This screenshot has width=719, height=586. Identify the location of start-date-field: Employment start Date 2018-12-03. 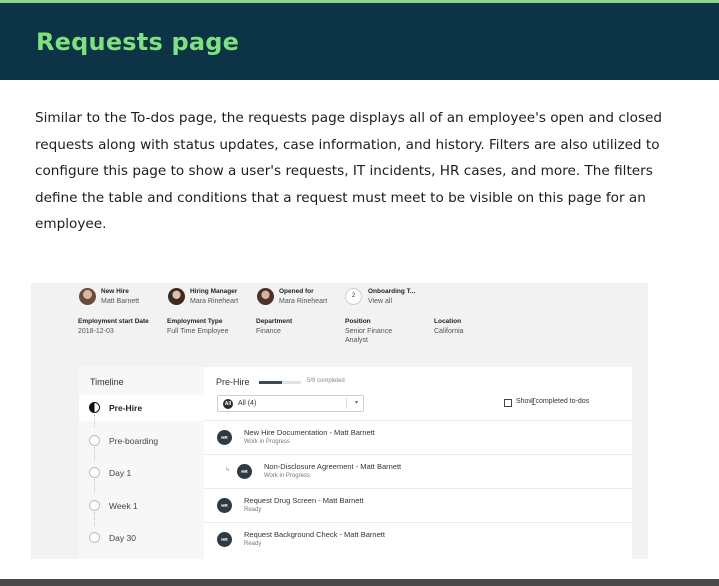
(113, 326).